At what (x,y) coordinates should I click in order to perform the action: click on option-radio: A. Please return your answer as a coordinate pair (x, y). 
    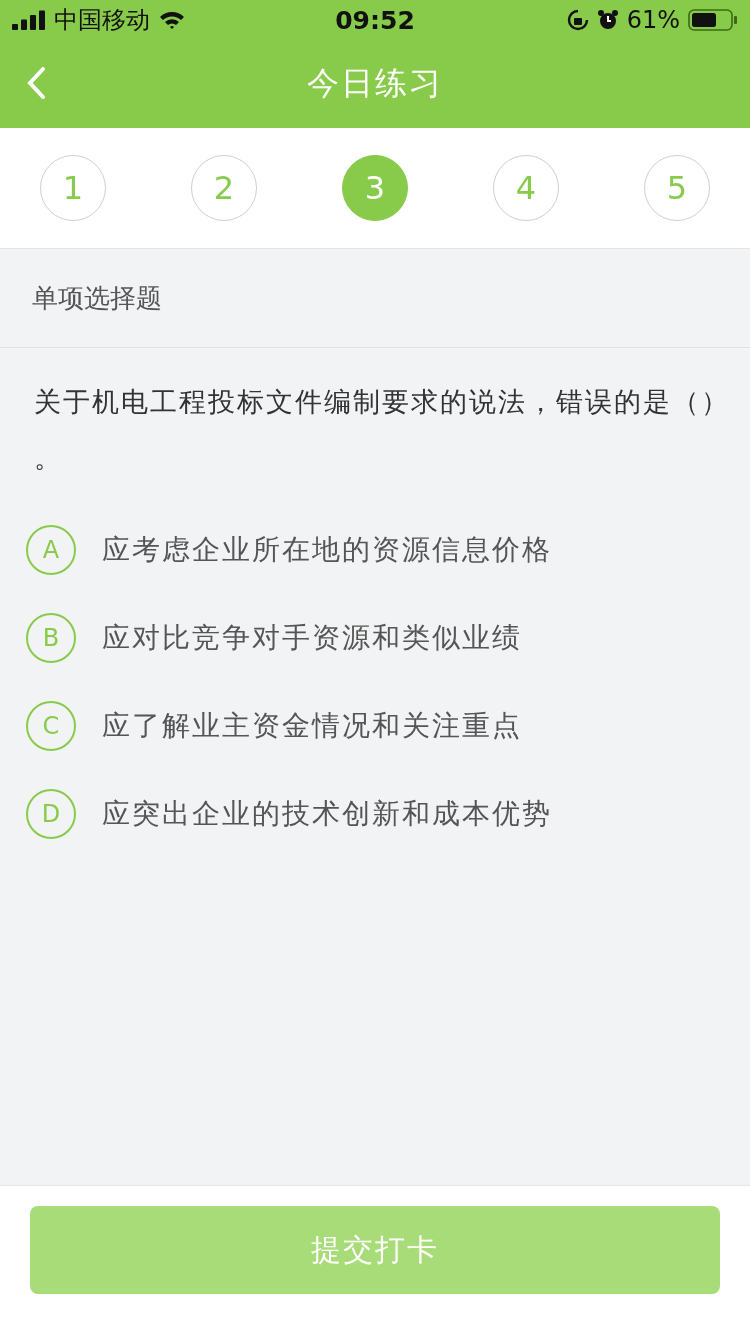
    Looking at the image, I should click on (51, 550).